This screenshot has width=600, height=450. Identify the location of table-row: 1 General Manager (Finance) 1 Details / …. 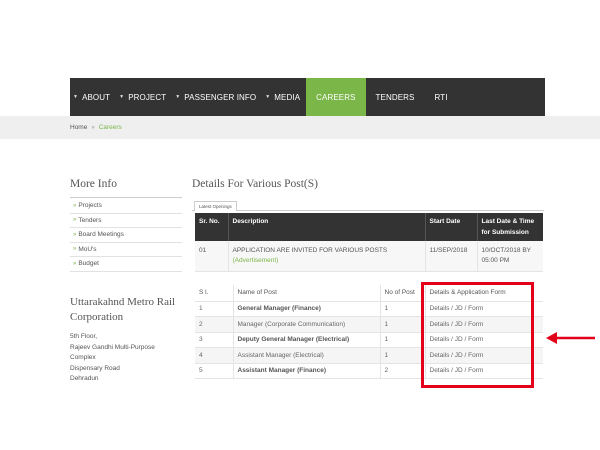
(369, 309).